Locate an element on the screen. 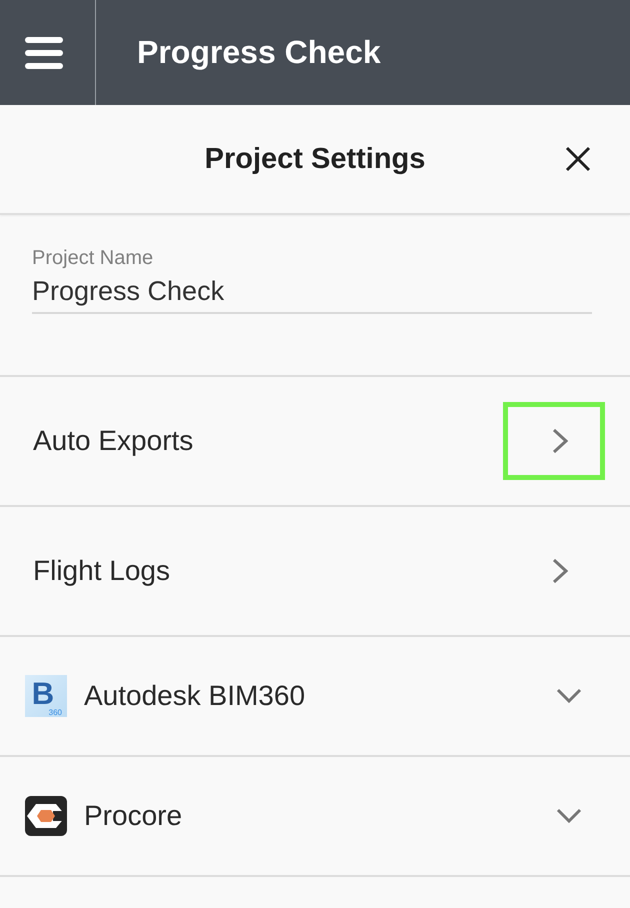 The height and width of the screenshot is (908, 630). settings-row: Auto Exports is located at coordinates (315, 442).